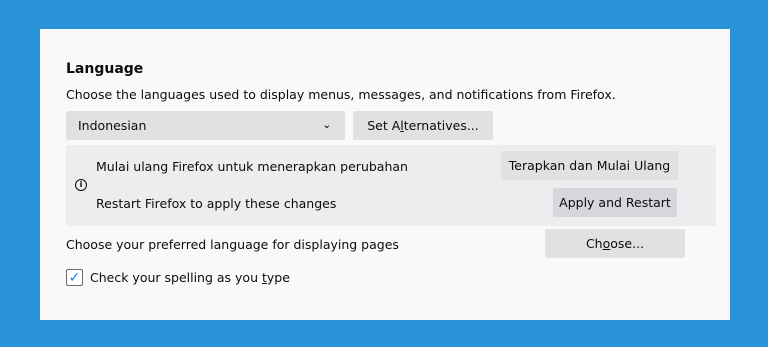 This screenshot has height=347, width=768. I want to click on restart-message-english: Restart Firefox to apply these changes, so click(216, 203).